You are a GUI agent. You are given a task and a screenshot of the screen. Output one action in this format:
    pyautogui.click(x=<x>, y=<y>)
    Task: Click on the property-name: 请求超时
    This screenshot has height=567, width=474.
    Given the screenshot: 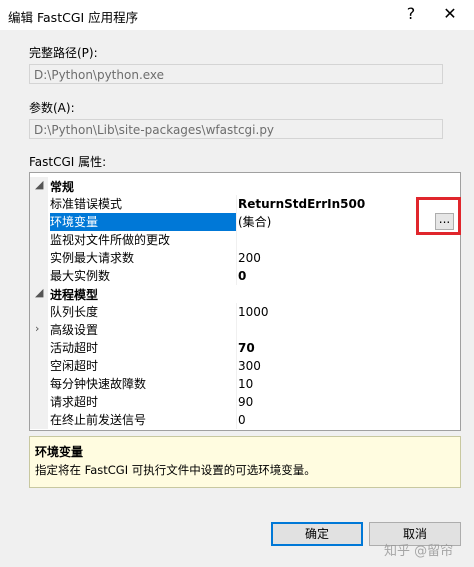 What is the action you would take?
    pyautogui.click(x=74, y=402)
    